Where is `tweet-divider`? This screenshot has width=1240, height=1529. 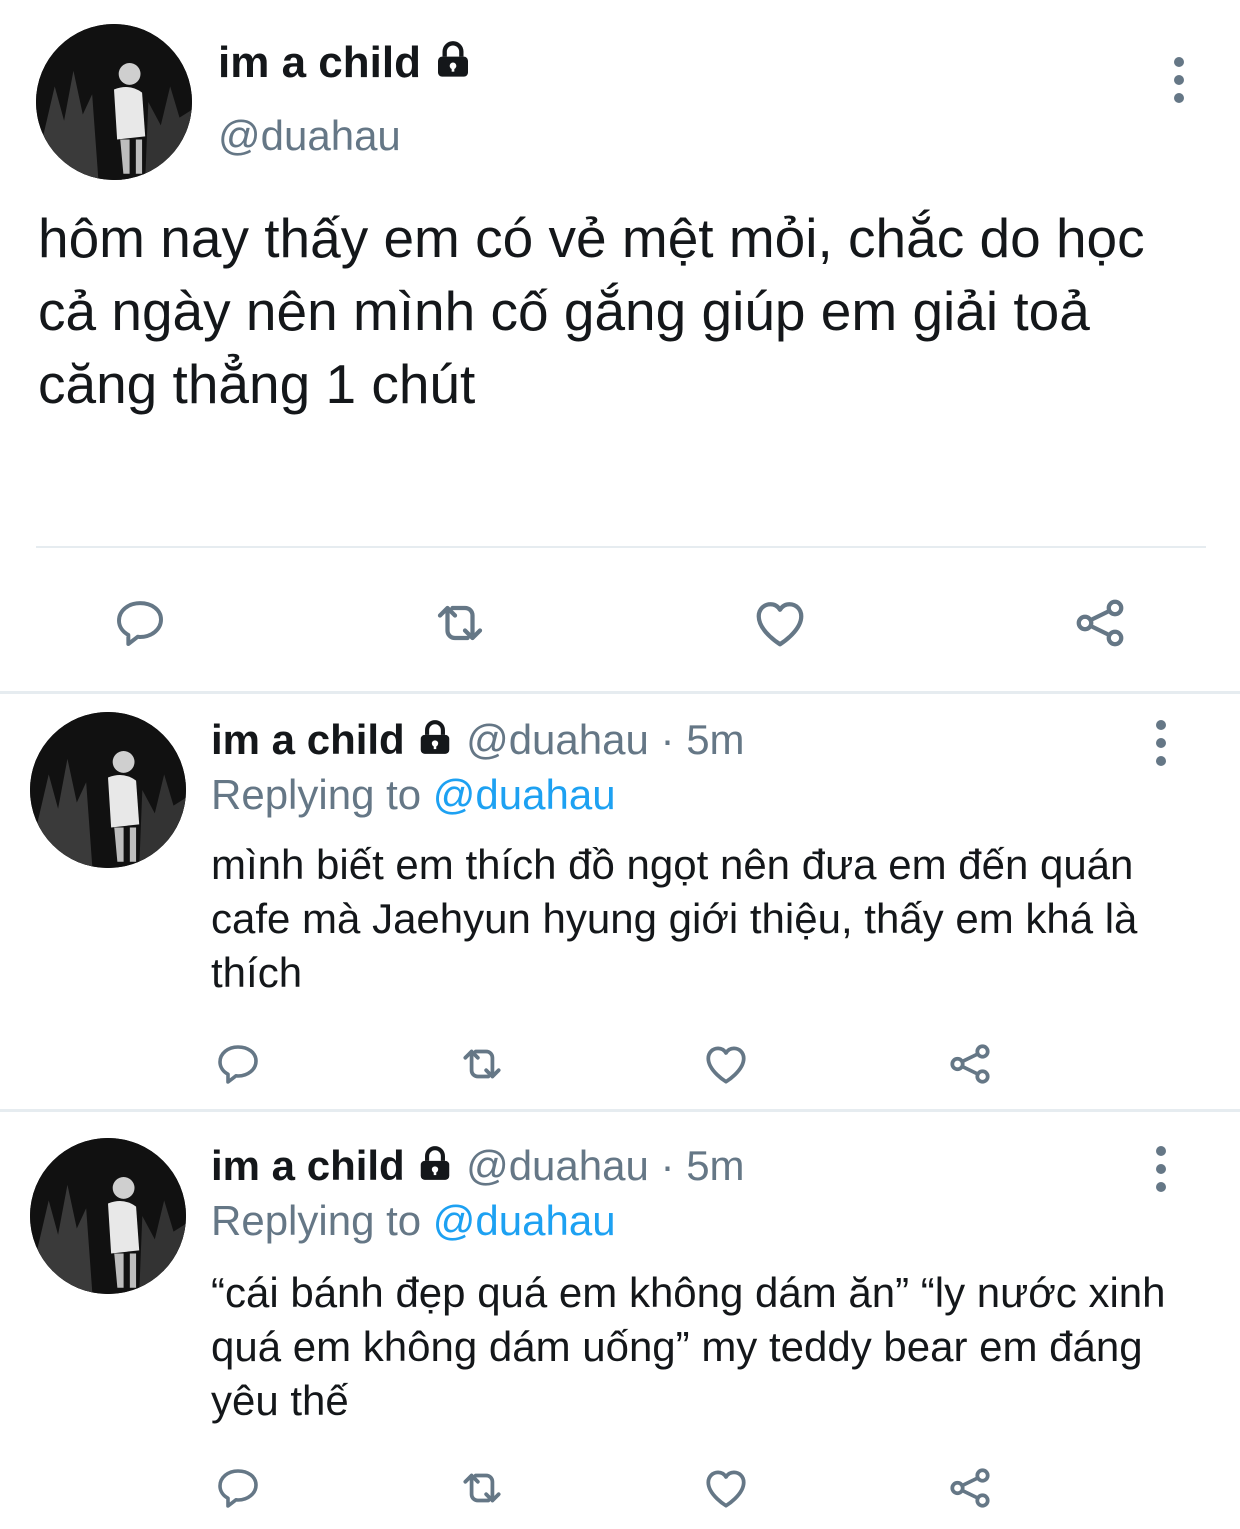 tweet-divider is located at coordinates (621, 547).